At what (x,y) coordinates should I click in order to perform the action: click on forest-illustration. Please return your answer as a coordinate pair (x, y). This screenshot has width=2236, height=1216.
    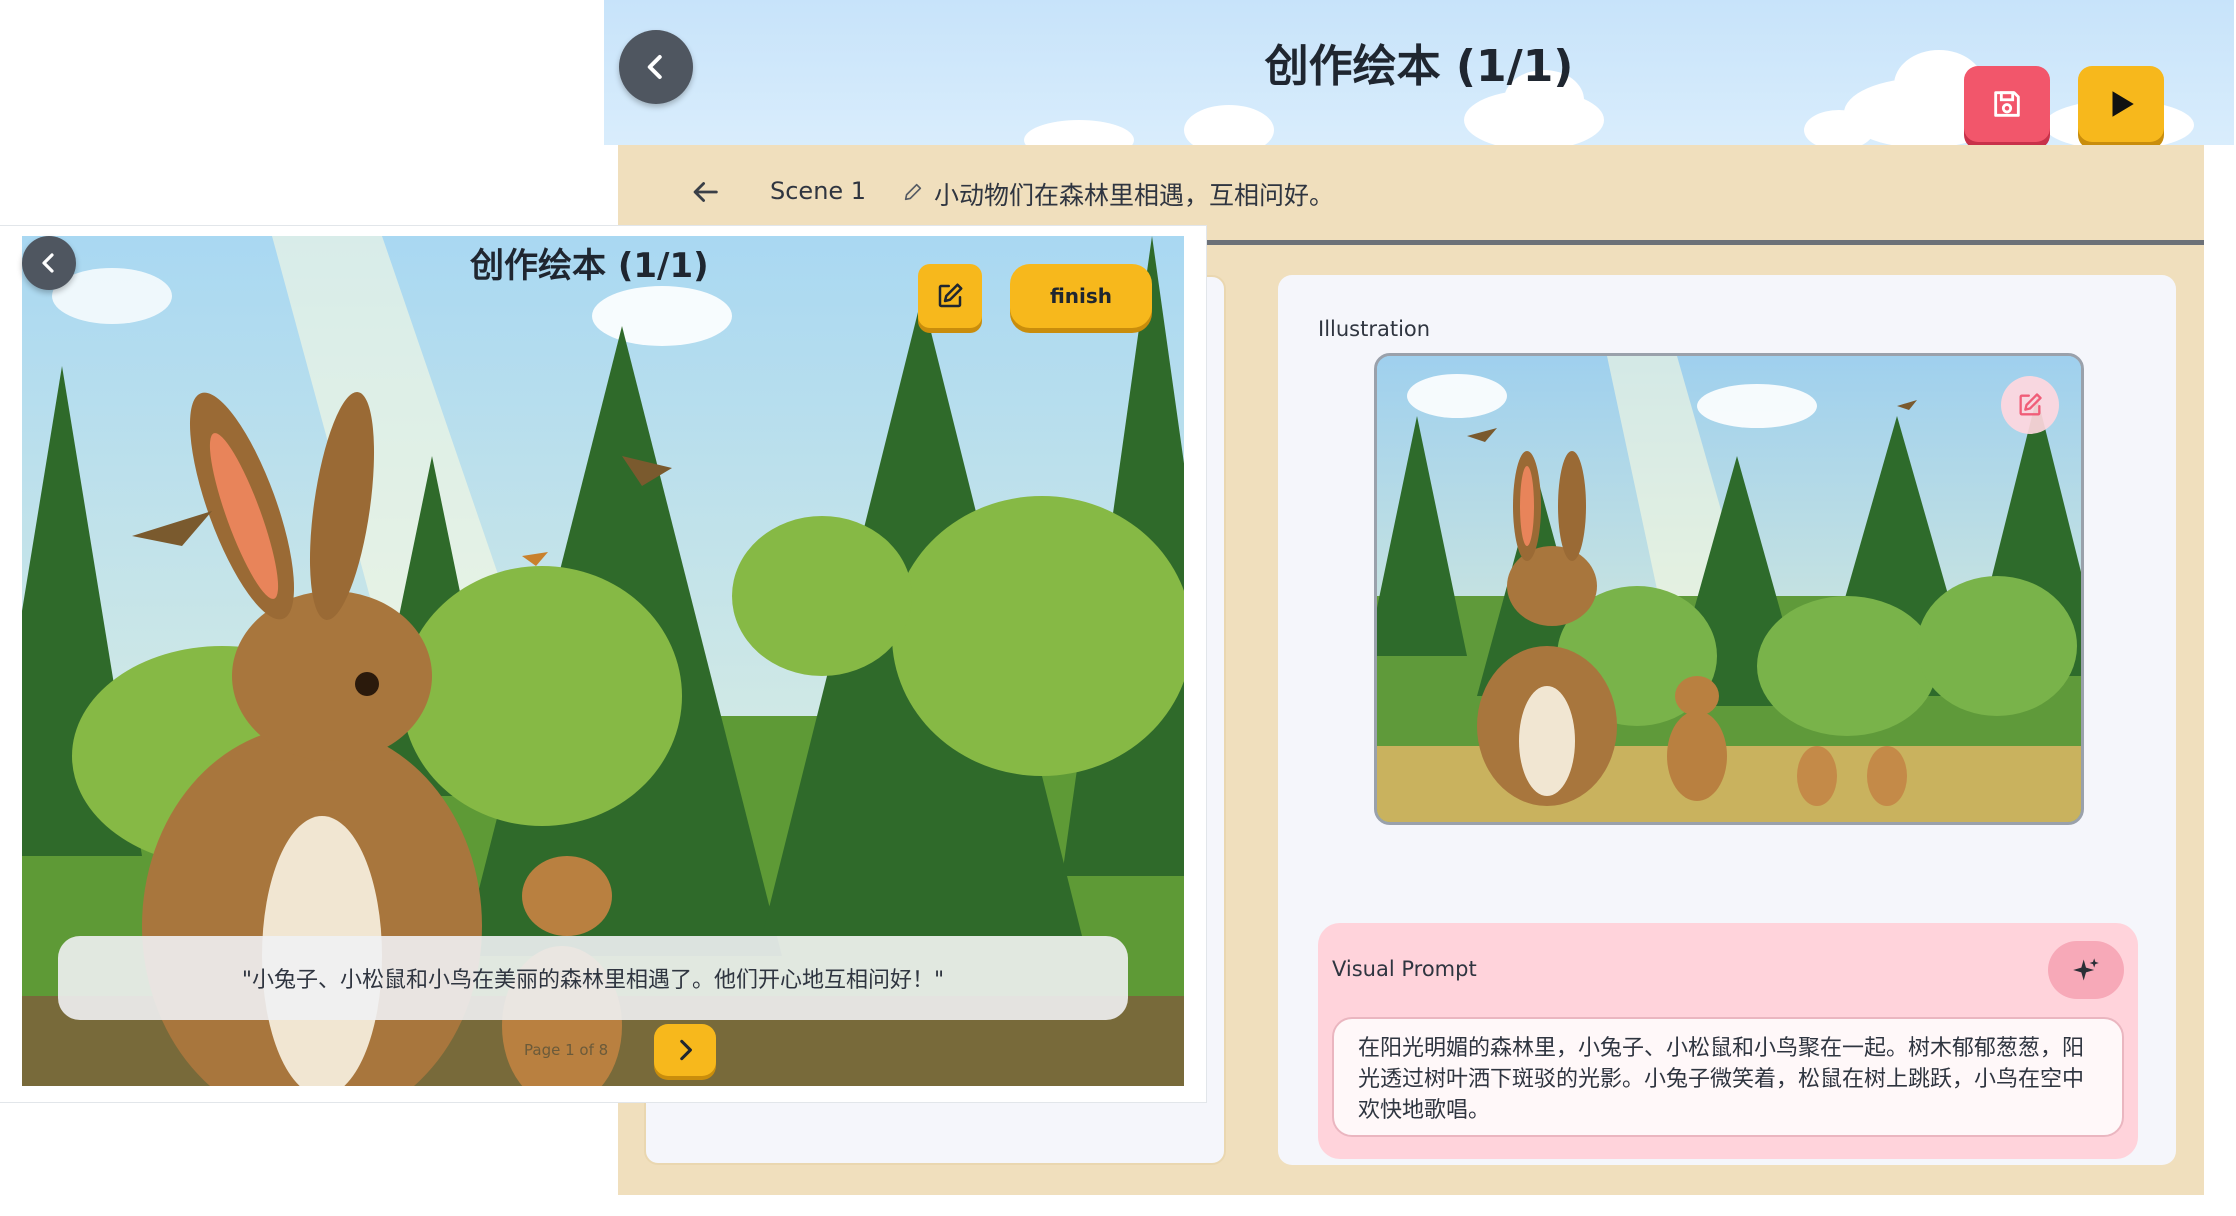
    Looking at the image, I should click on (1729, 589).